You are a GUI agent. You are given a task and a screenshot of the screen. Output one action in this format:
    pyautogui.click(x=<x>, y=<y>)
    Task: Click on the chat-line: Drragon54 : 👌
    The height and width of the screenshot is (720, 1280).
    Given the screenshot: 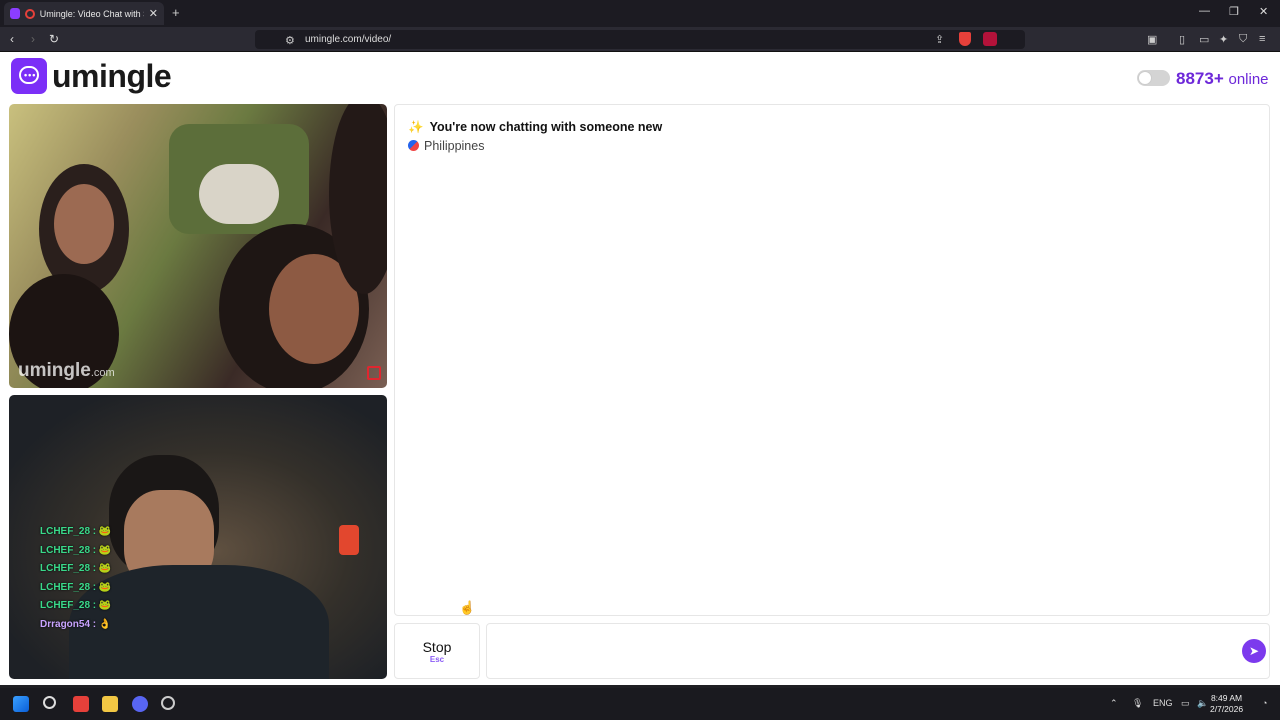 What is the action you would take?
    pyautogui.click(x=76, y=624)
    